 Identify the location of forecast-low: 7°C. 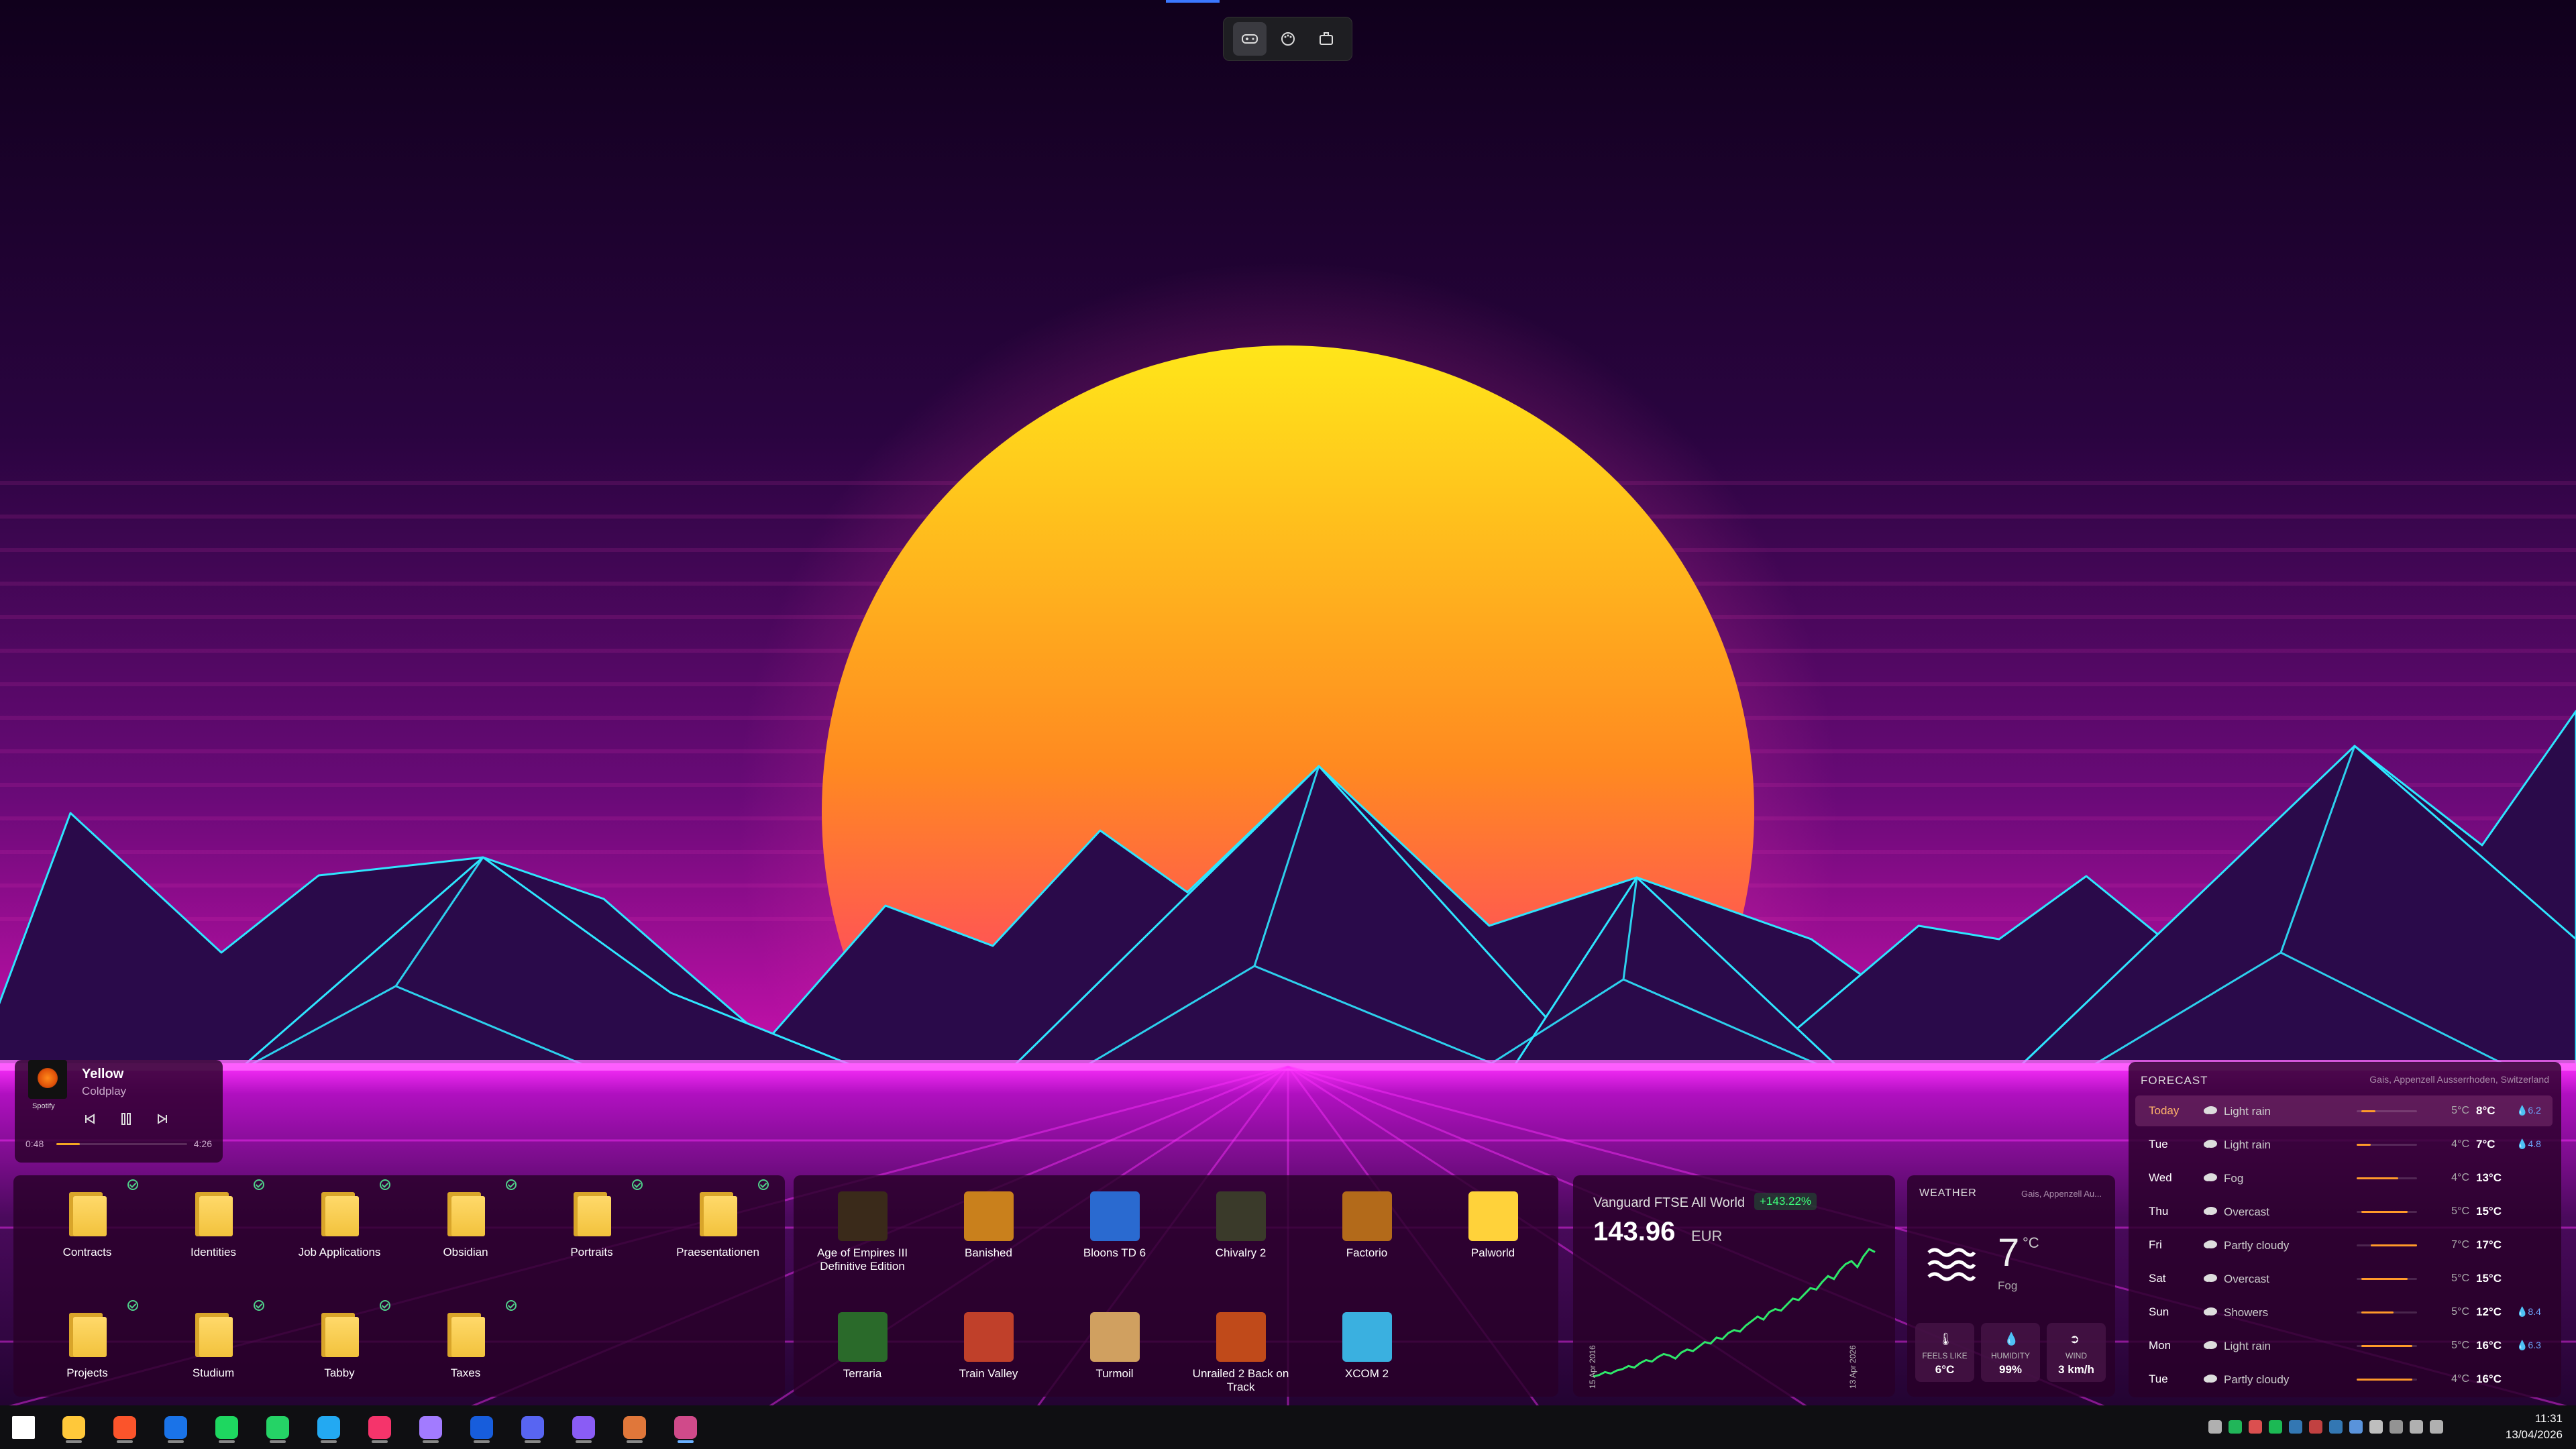
(2460, 1244).